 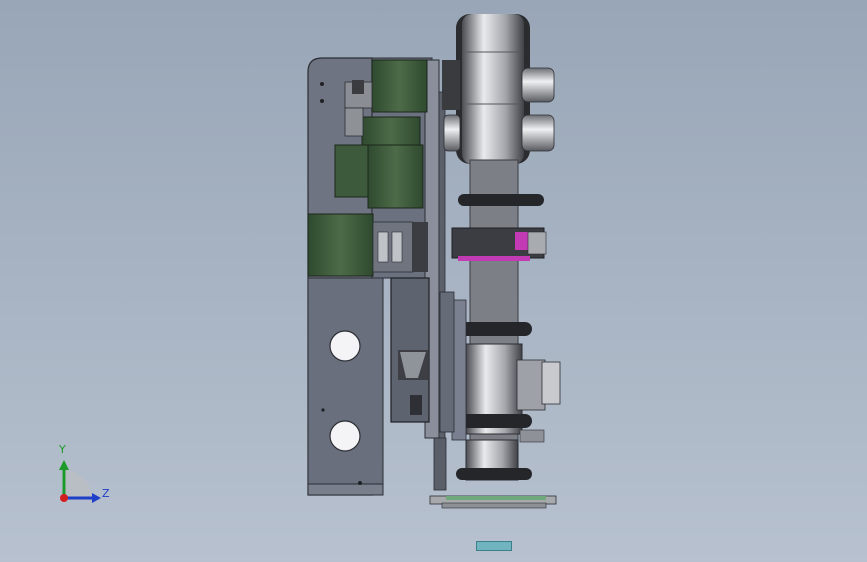 What do you see at coordinates (494, 546) in the screenshot?
I see `status-tab` at bounding box center [494, 546].